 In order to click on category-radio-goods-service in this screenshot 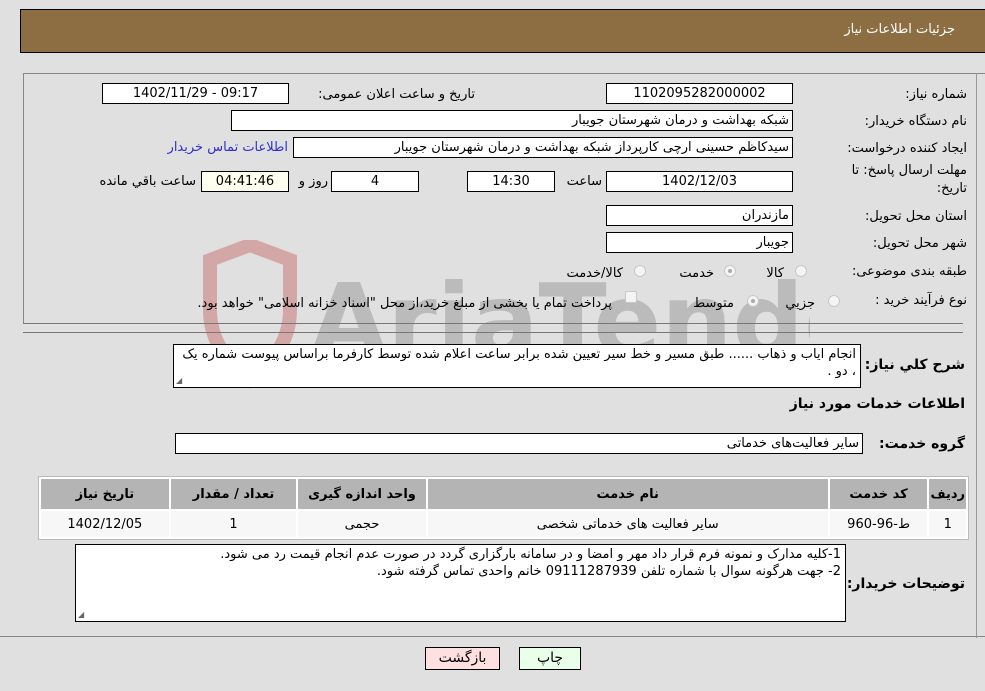, I will do `click(640, 271)`.